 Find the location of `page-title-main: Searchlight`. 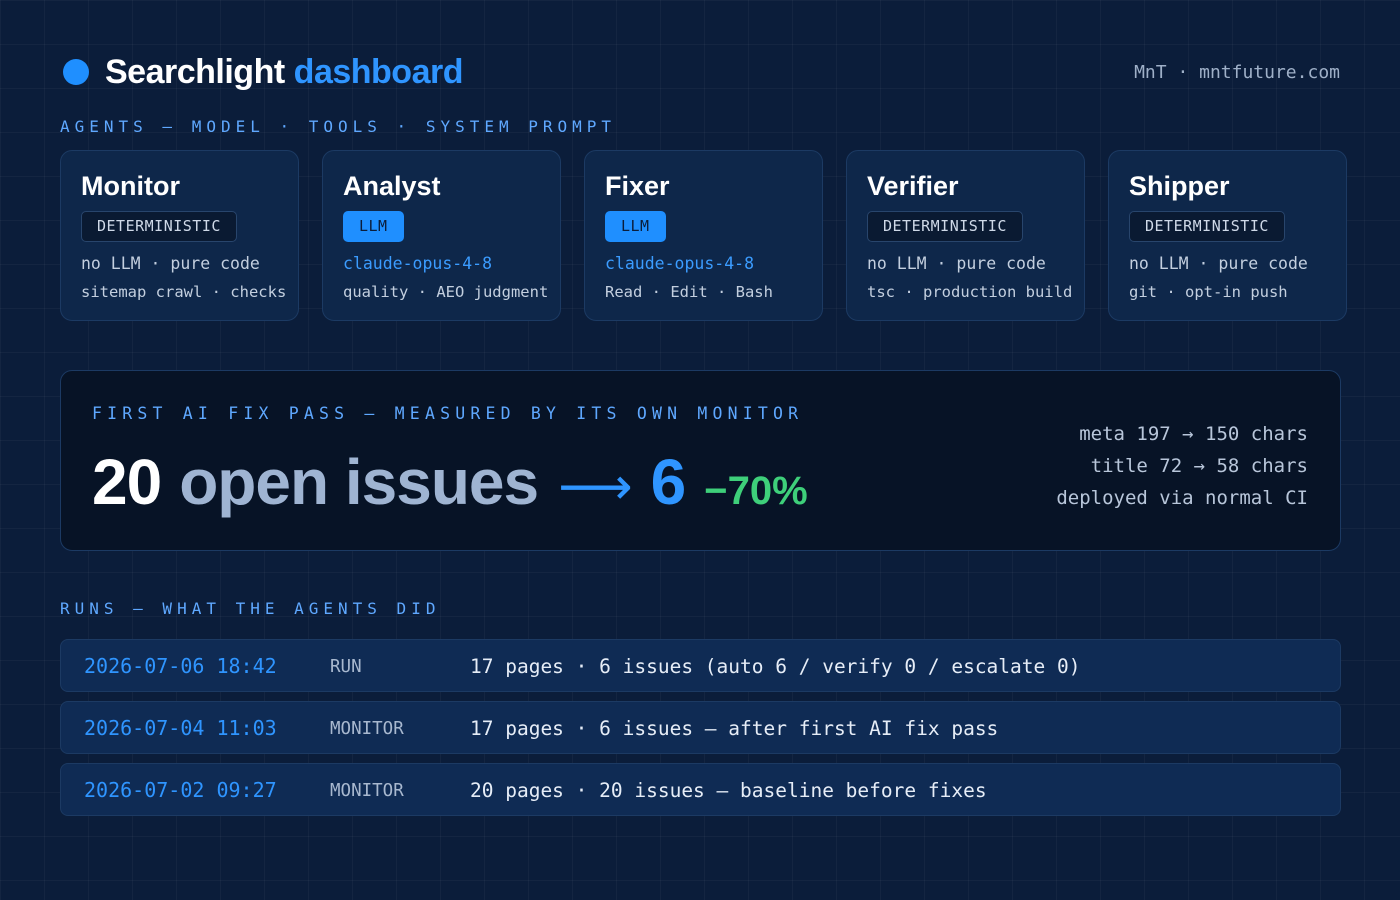

page-title-main: Searchlight is located at coordinates (195, 71).